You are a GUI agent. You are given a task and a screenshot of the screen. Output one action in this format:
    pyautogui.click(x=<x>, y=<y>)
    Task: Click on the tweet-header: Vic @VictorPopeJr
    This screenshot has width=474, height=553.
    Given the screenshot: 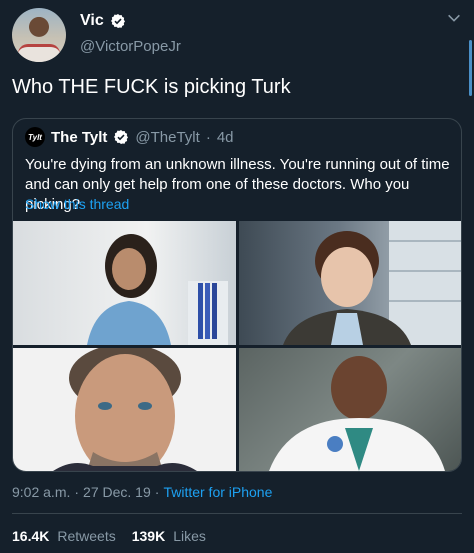 What is the action you would take?
    pyautogui.click(x=237, y=36)
    